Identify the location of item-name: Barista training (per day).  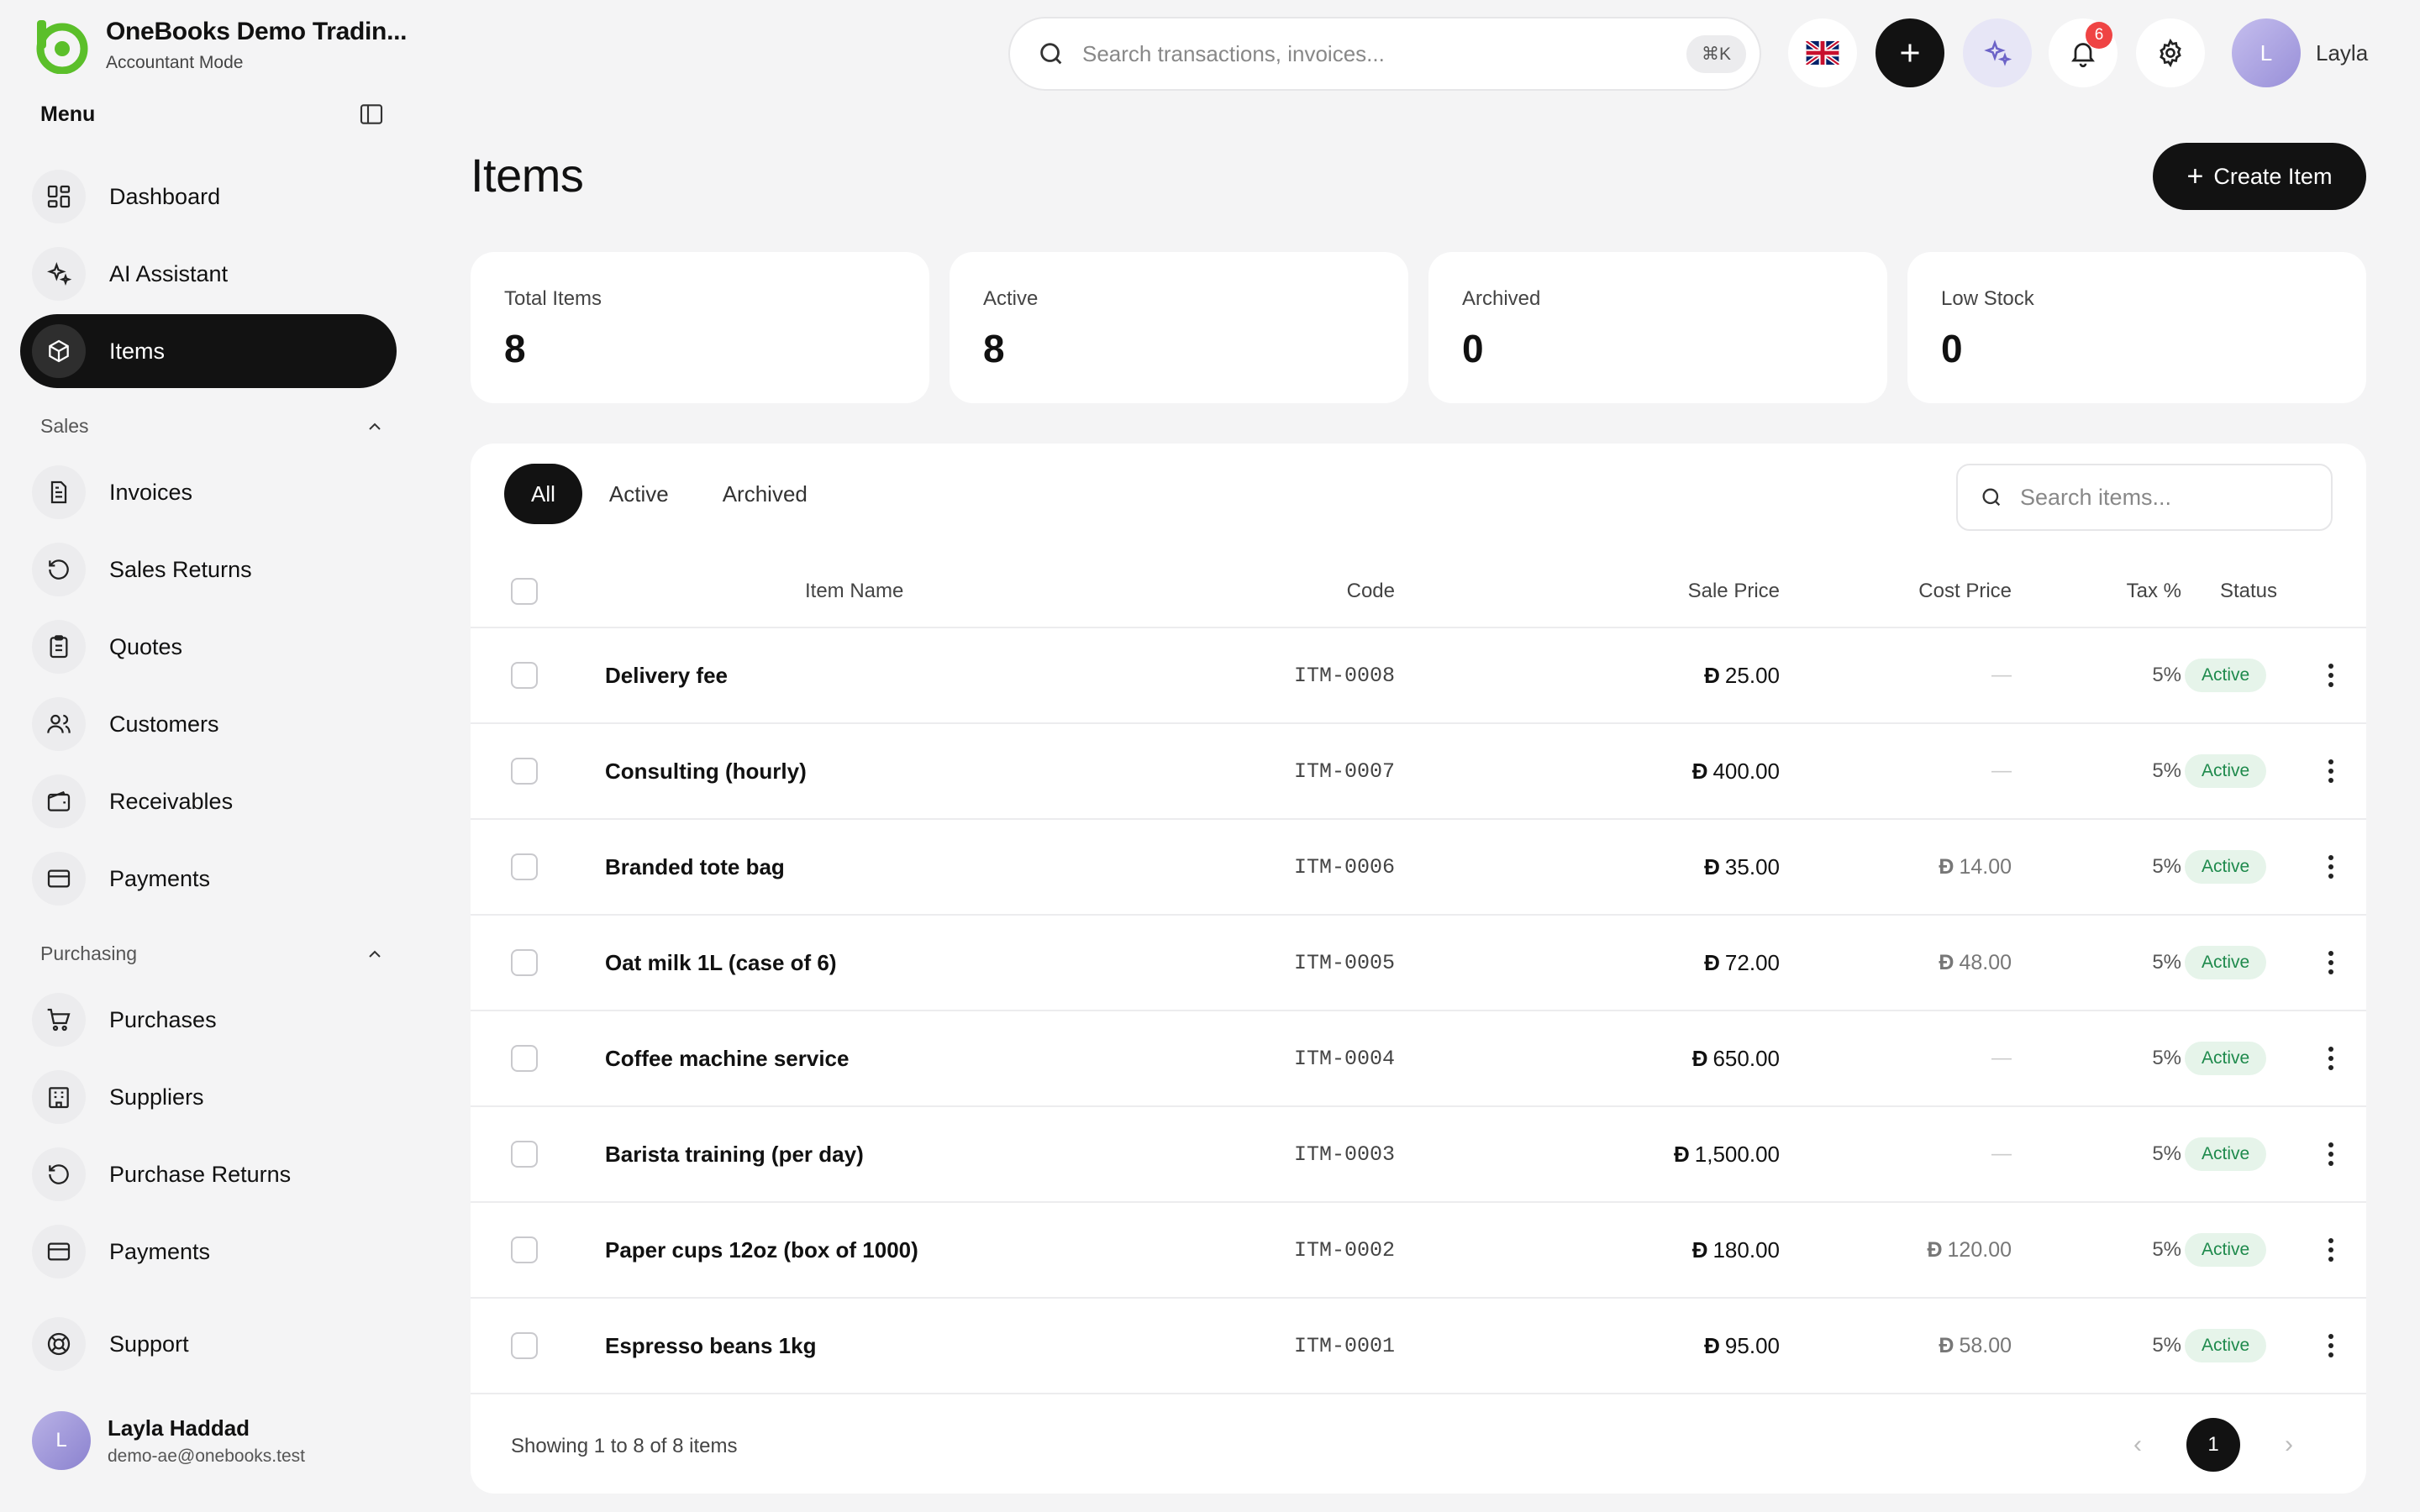
(734, 1154).